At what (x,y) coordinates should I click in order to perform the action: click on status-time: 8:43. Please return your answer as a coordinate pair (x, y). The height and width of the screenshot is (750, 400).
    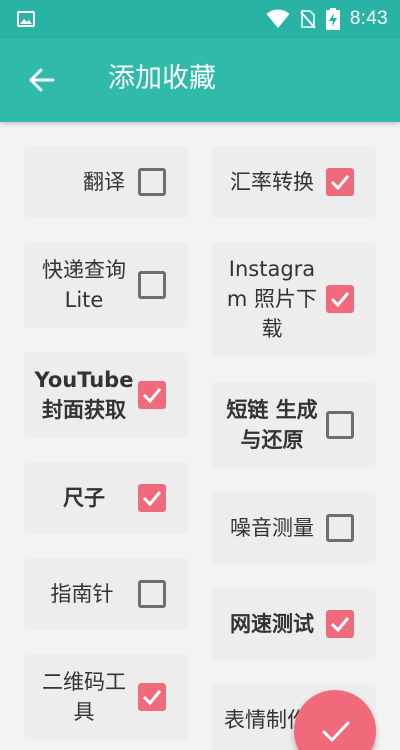
    Looking at the image, I should click on (368, 18).